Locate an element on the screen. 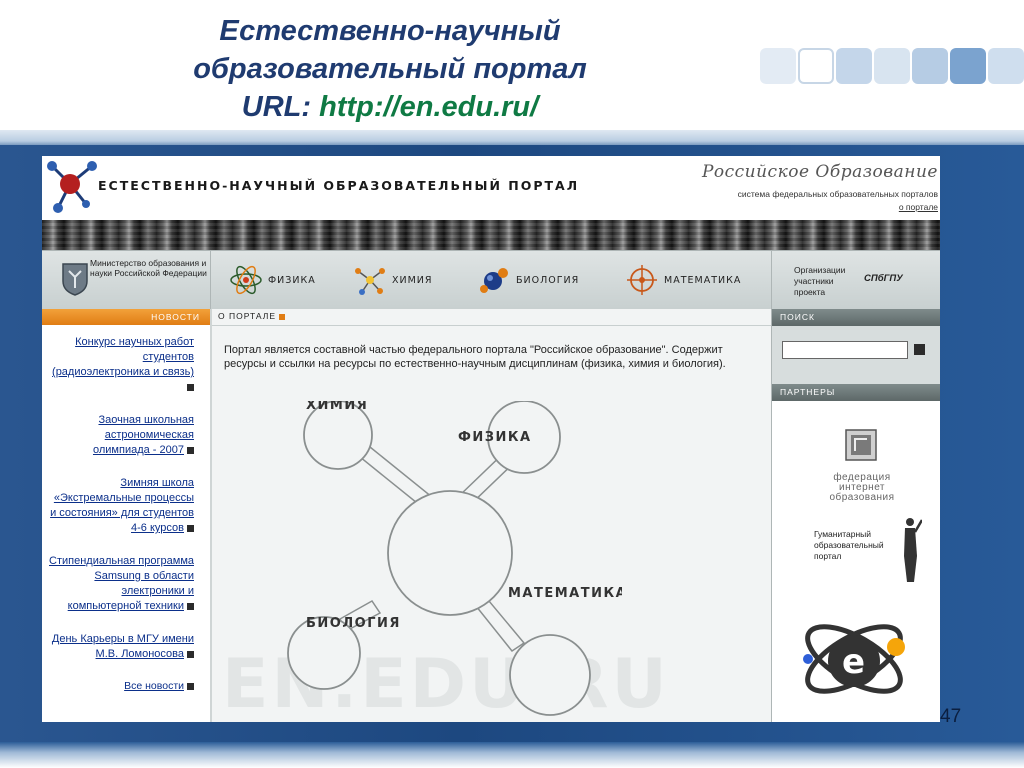 This screenshot has height=768, width=1024. nav-physics: ФИЗИКА is located at coordinates (272, 280).